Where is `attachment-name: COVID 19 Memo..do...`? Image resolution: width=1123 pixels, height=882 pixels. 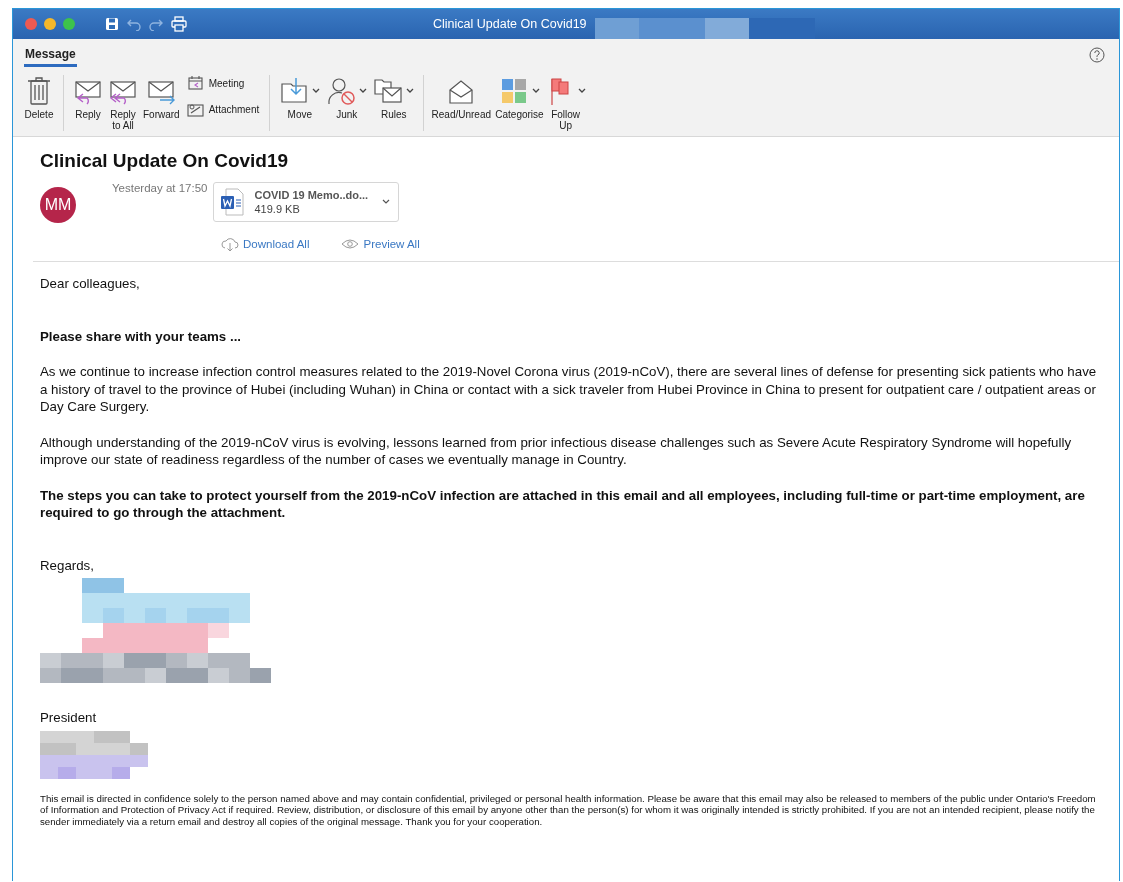
attachment-name: COVID 19 Memo..do... is located at coordinates (312, 195).